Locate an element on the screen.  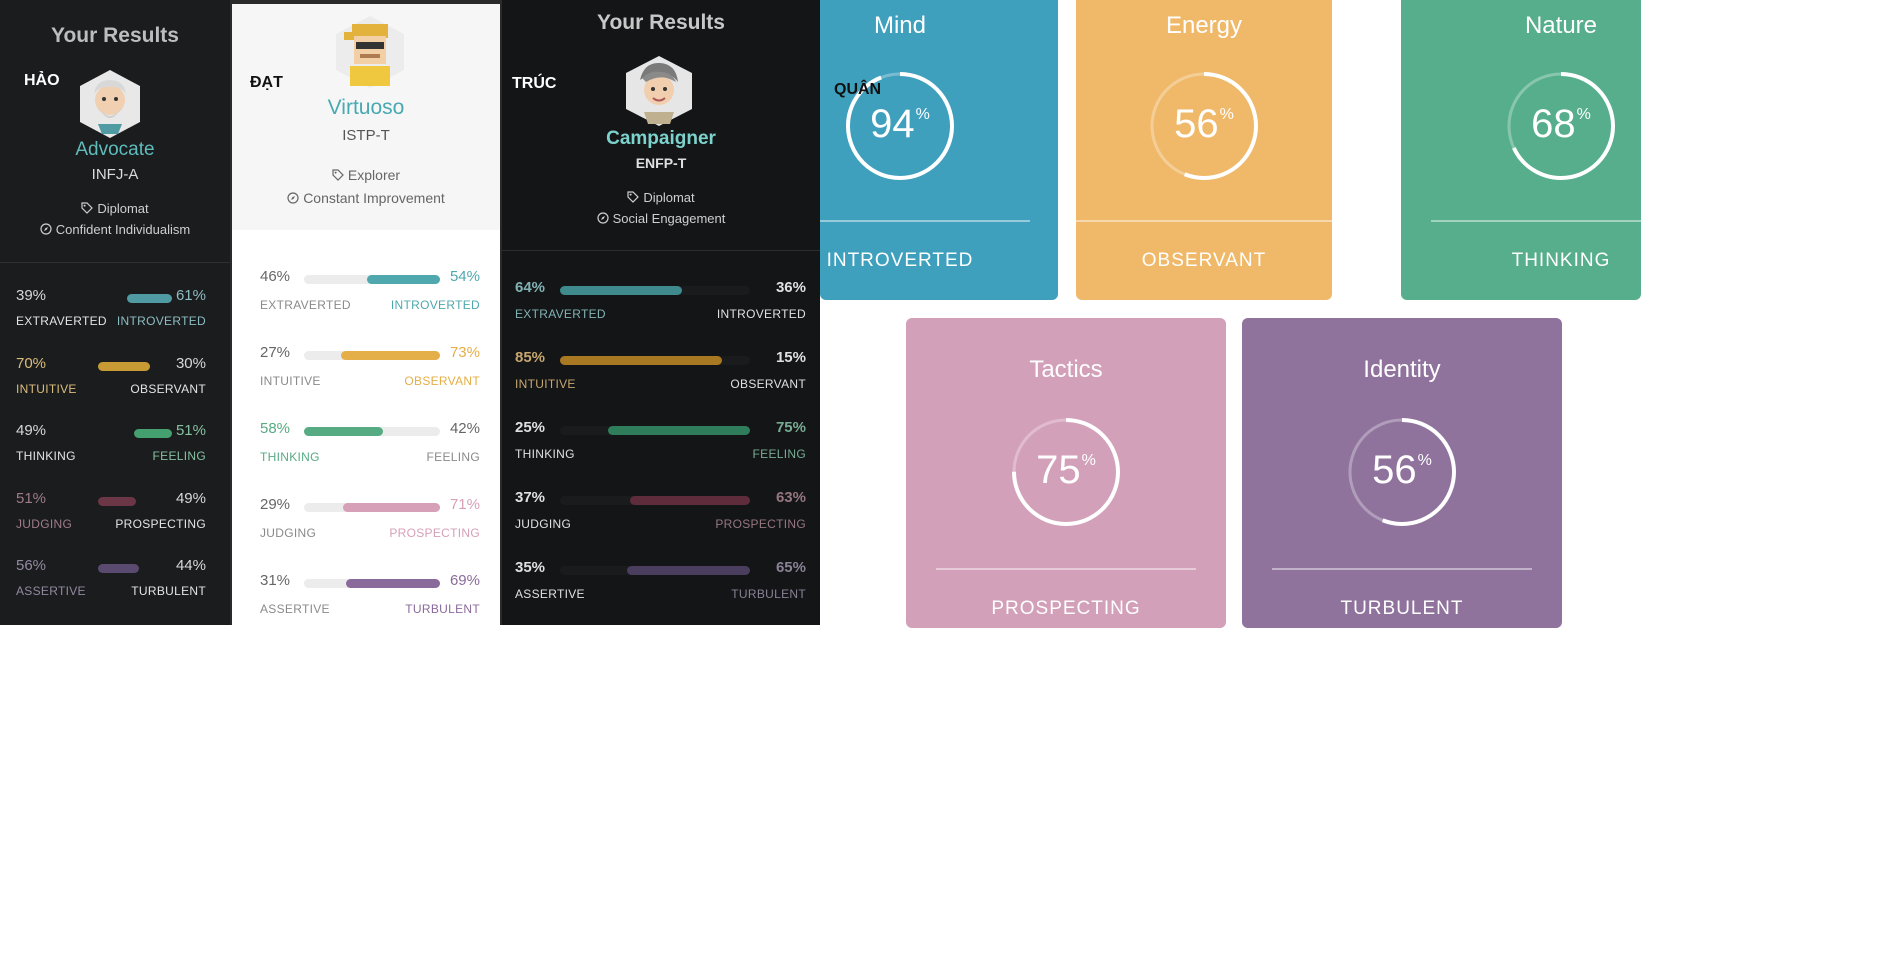
trait-row-observant: 85% 15% INTUITIVE OBSERVANT is located at coordinates (660, 371).